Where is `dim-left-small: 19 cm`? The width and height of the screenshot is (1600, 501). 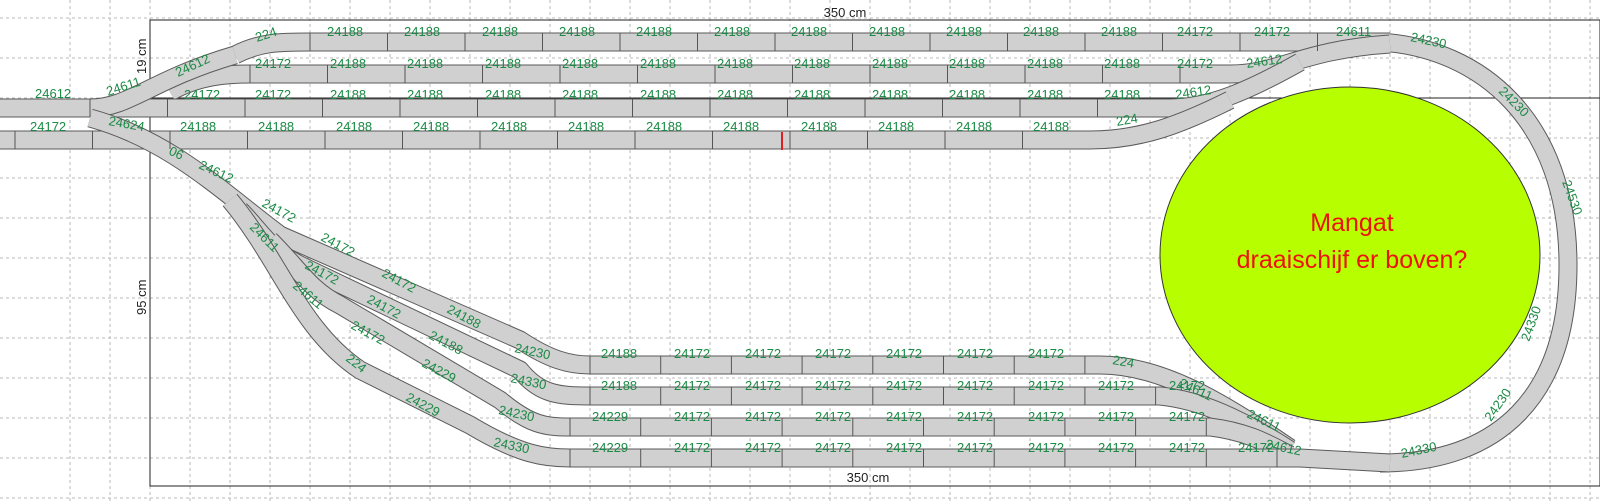 dim-left-small: 19 cm is located at coordinates (141, 56).